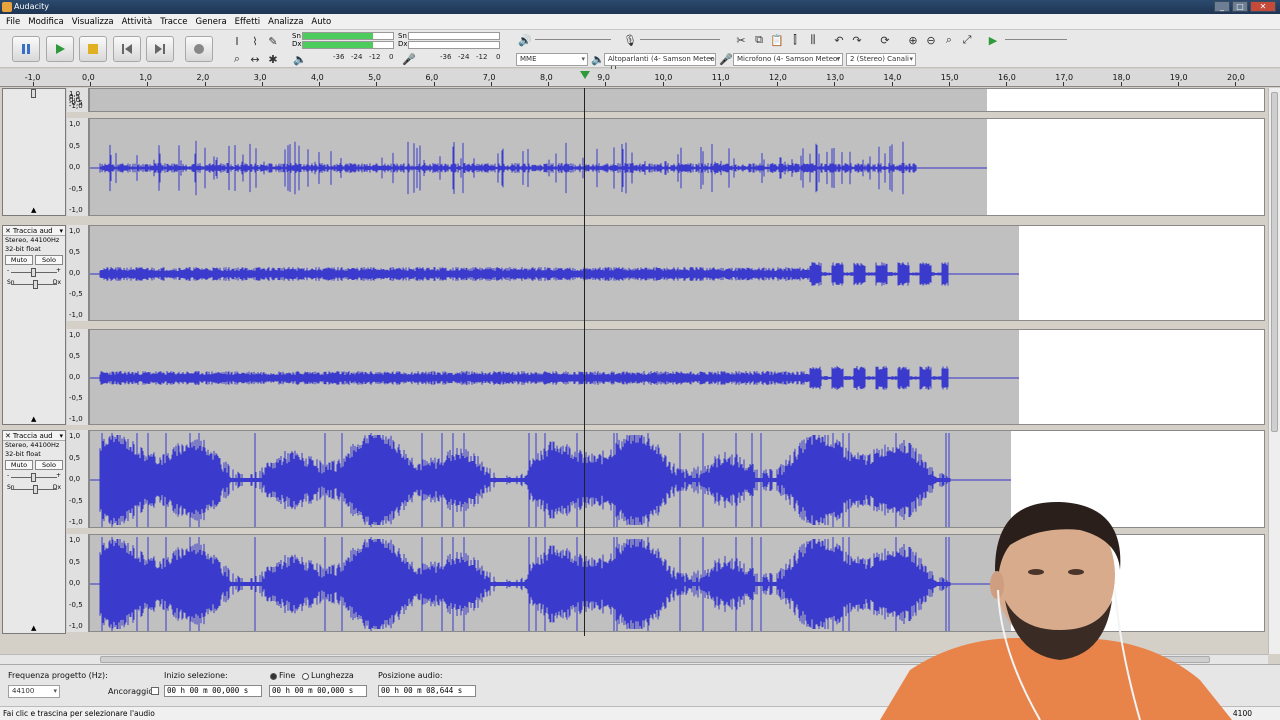  What do you see at coordinates (427, 691) in the screenshot?
I see `audio-position-field: 00 h 00 m 08,644 s` at bounding box center [427, 691].